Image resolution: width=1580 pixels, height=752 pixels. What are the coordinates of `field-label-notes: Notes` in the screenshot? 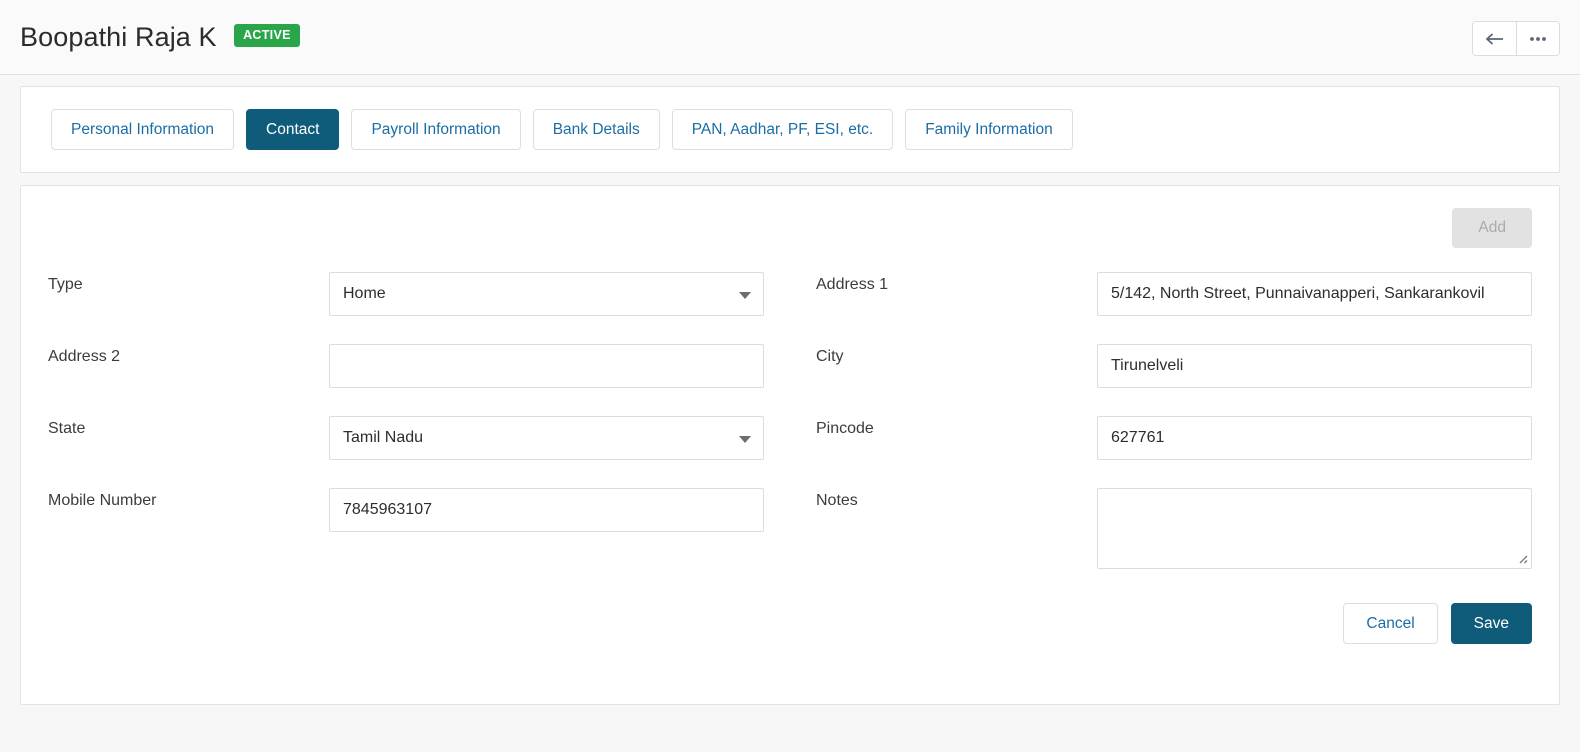 It's located at (837, 501).